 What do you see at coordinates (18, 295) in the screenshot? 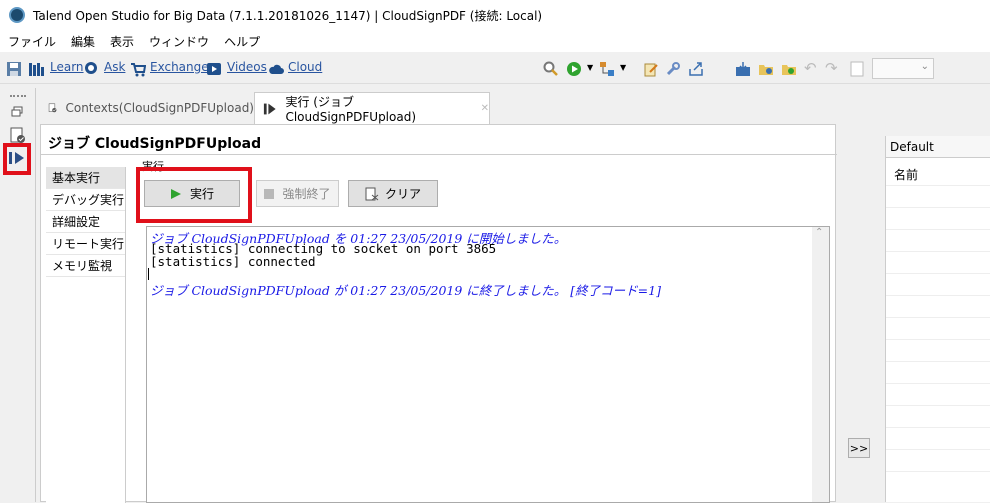
I see `left-side-bar` at bounding box center [18, 295].